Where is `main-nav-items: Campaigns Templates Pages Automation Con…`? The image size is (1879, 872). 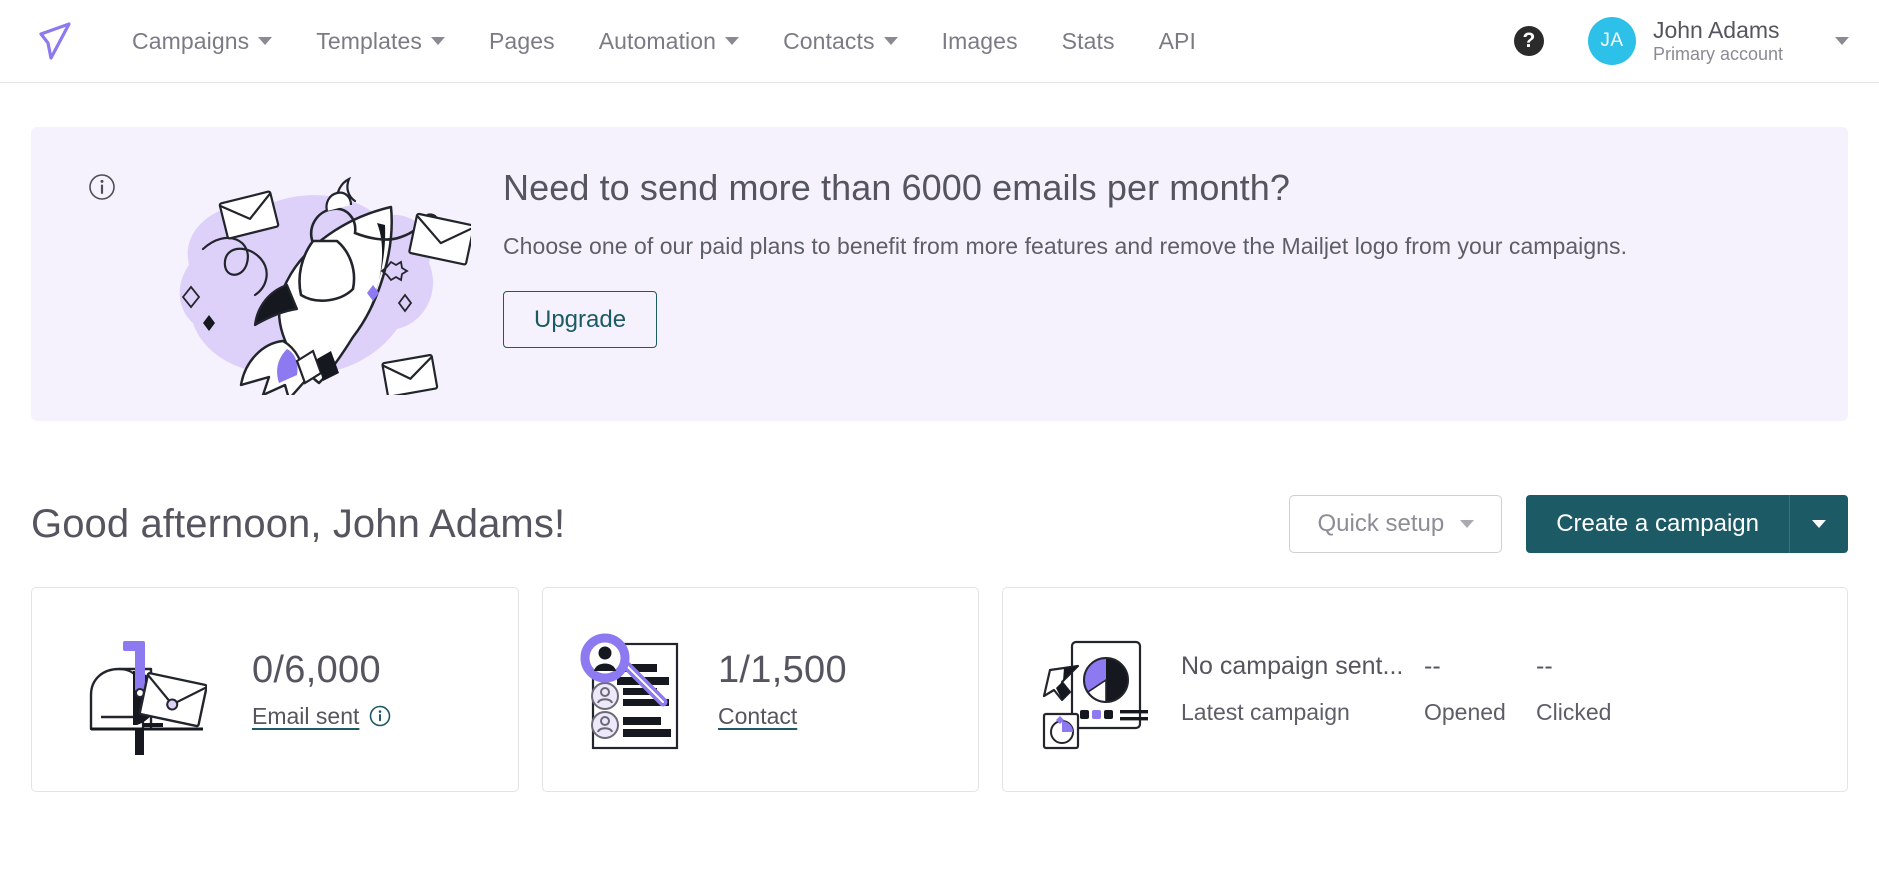
main-nav-items: Campaigns Templates Pages Automation Con… is located at coordinates (664, 41).